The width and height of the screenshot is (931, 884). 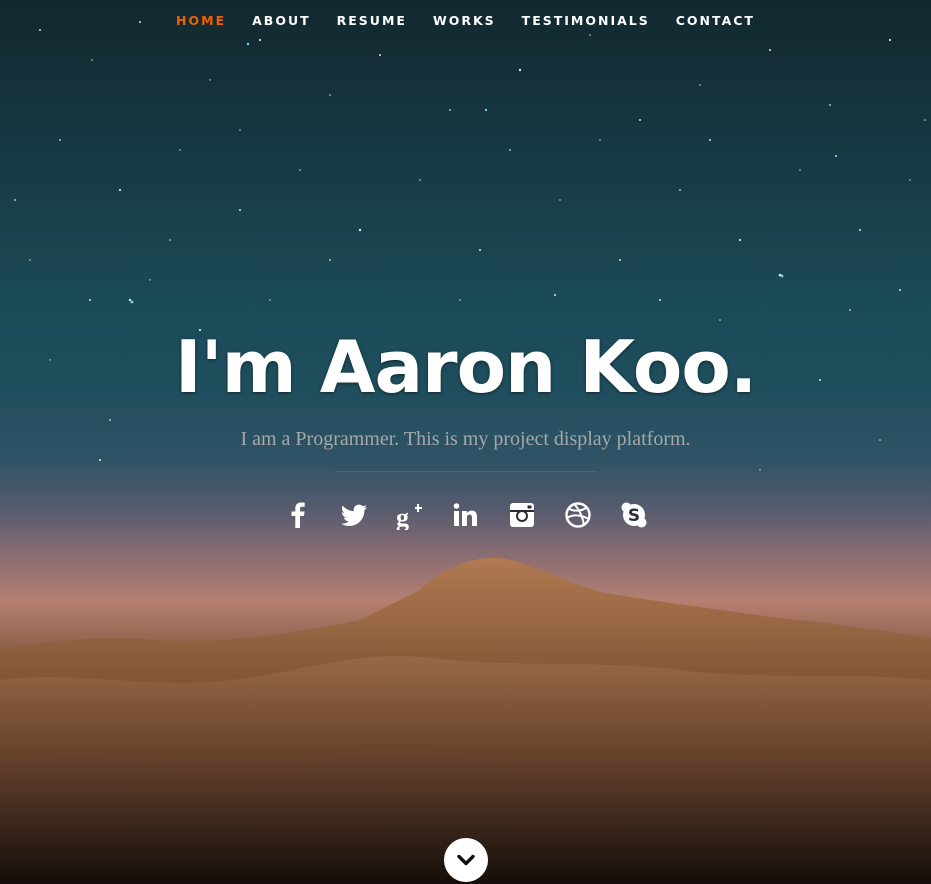 What do you see at coordinates (298, 515) in the screenshot?
I see `facebook-icon` at bounding box center [298, 515].